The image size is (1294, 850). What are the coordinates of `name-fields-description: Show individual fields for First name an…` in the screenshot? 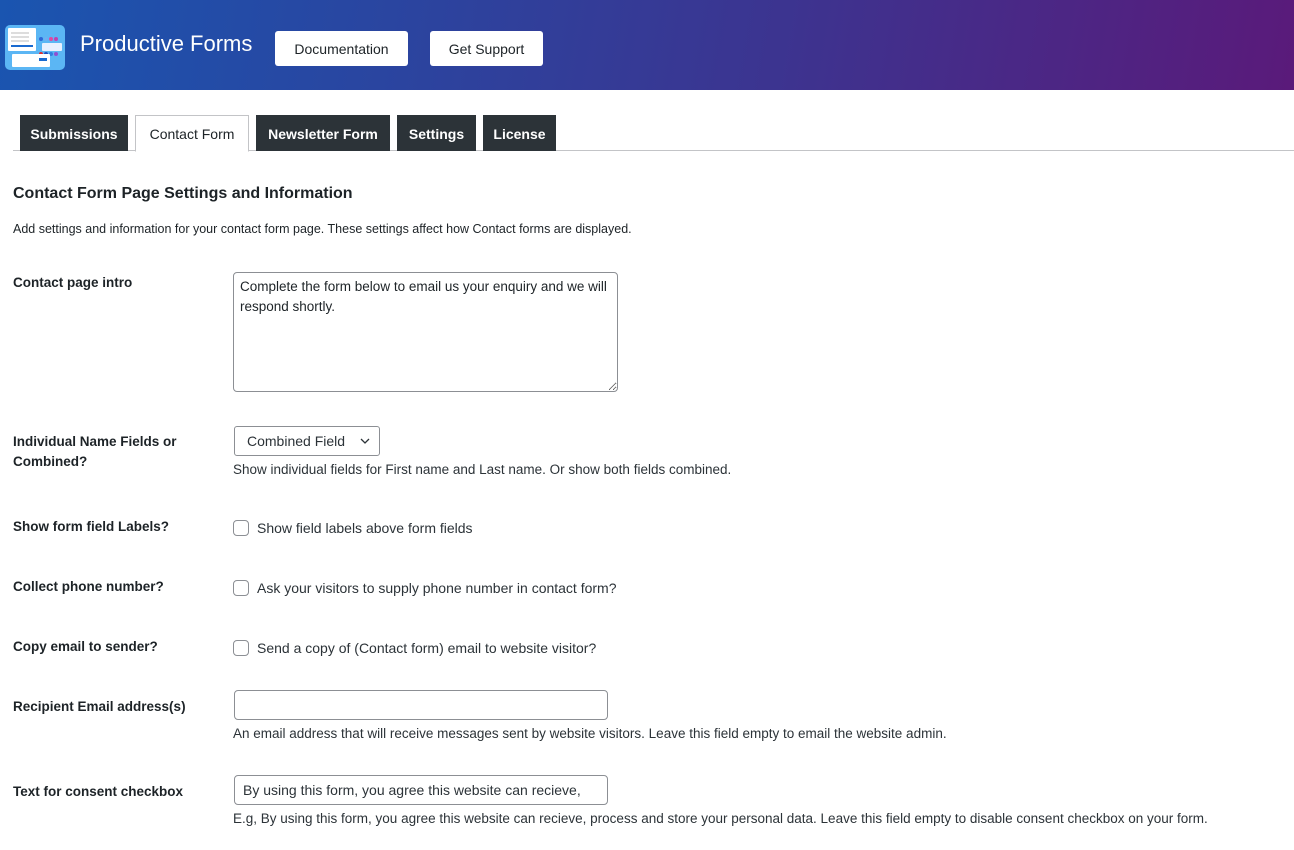 It's located at (482, 469).